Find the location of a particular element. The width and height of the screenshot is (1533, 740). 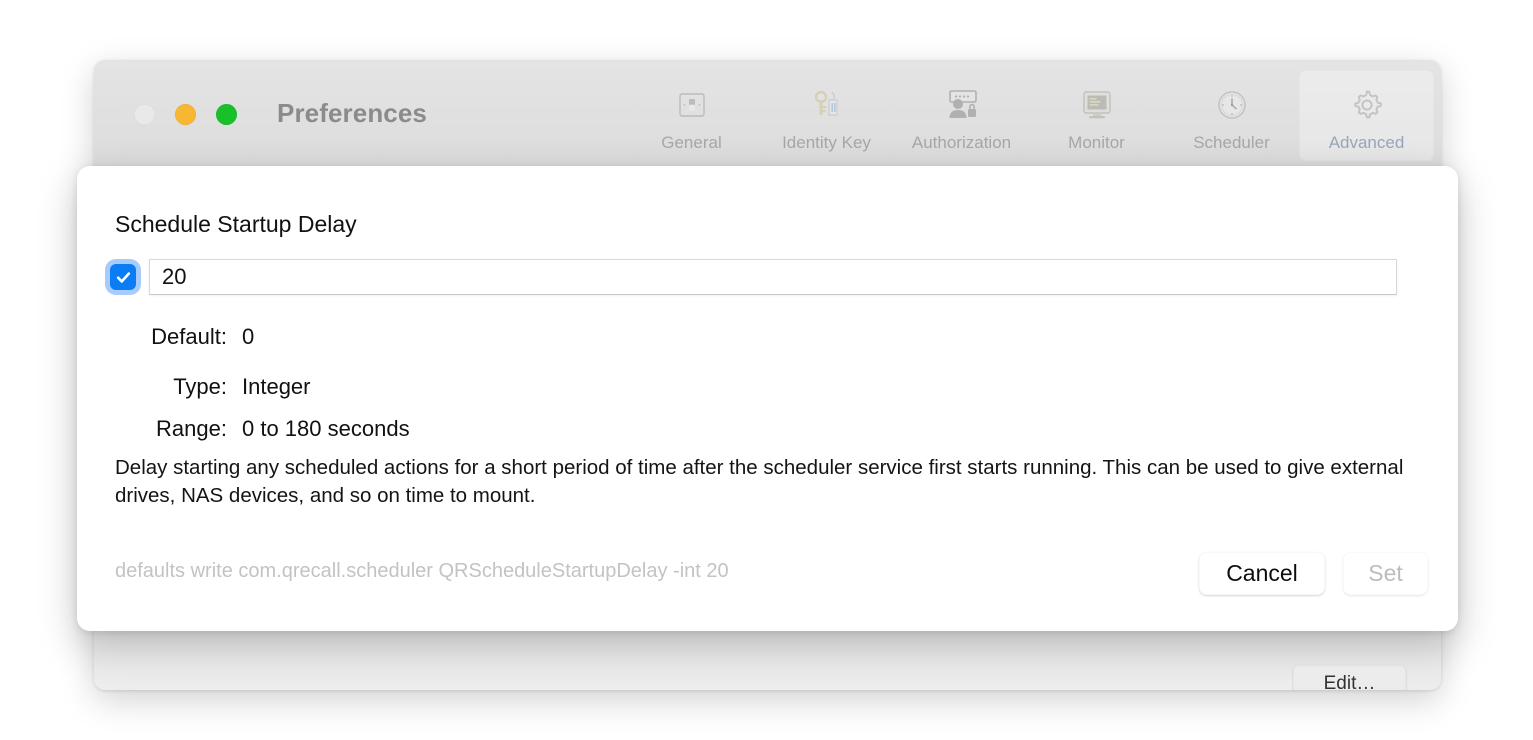

value-row is located at coordinates (753, 277).